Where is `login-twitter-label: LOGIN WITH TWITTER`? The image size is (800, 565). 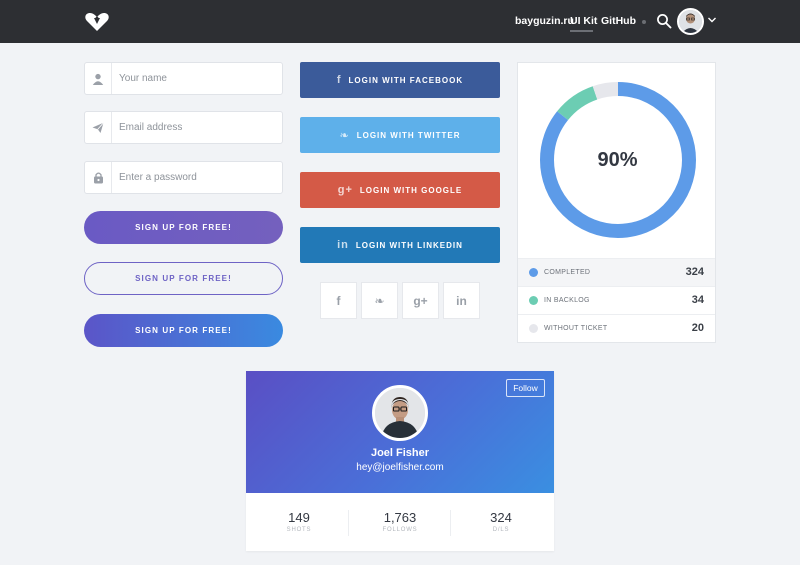 login-twitter-label: LOGIN WITH TWITTER is located at coordinates (408, 135).